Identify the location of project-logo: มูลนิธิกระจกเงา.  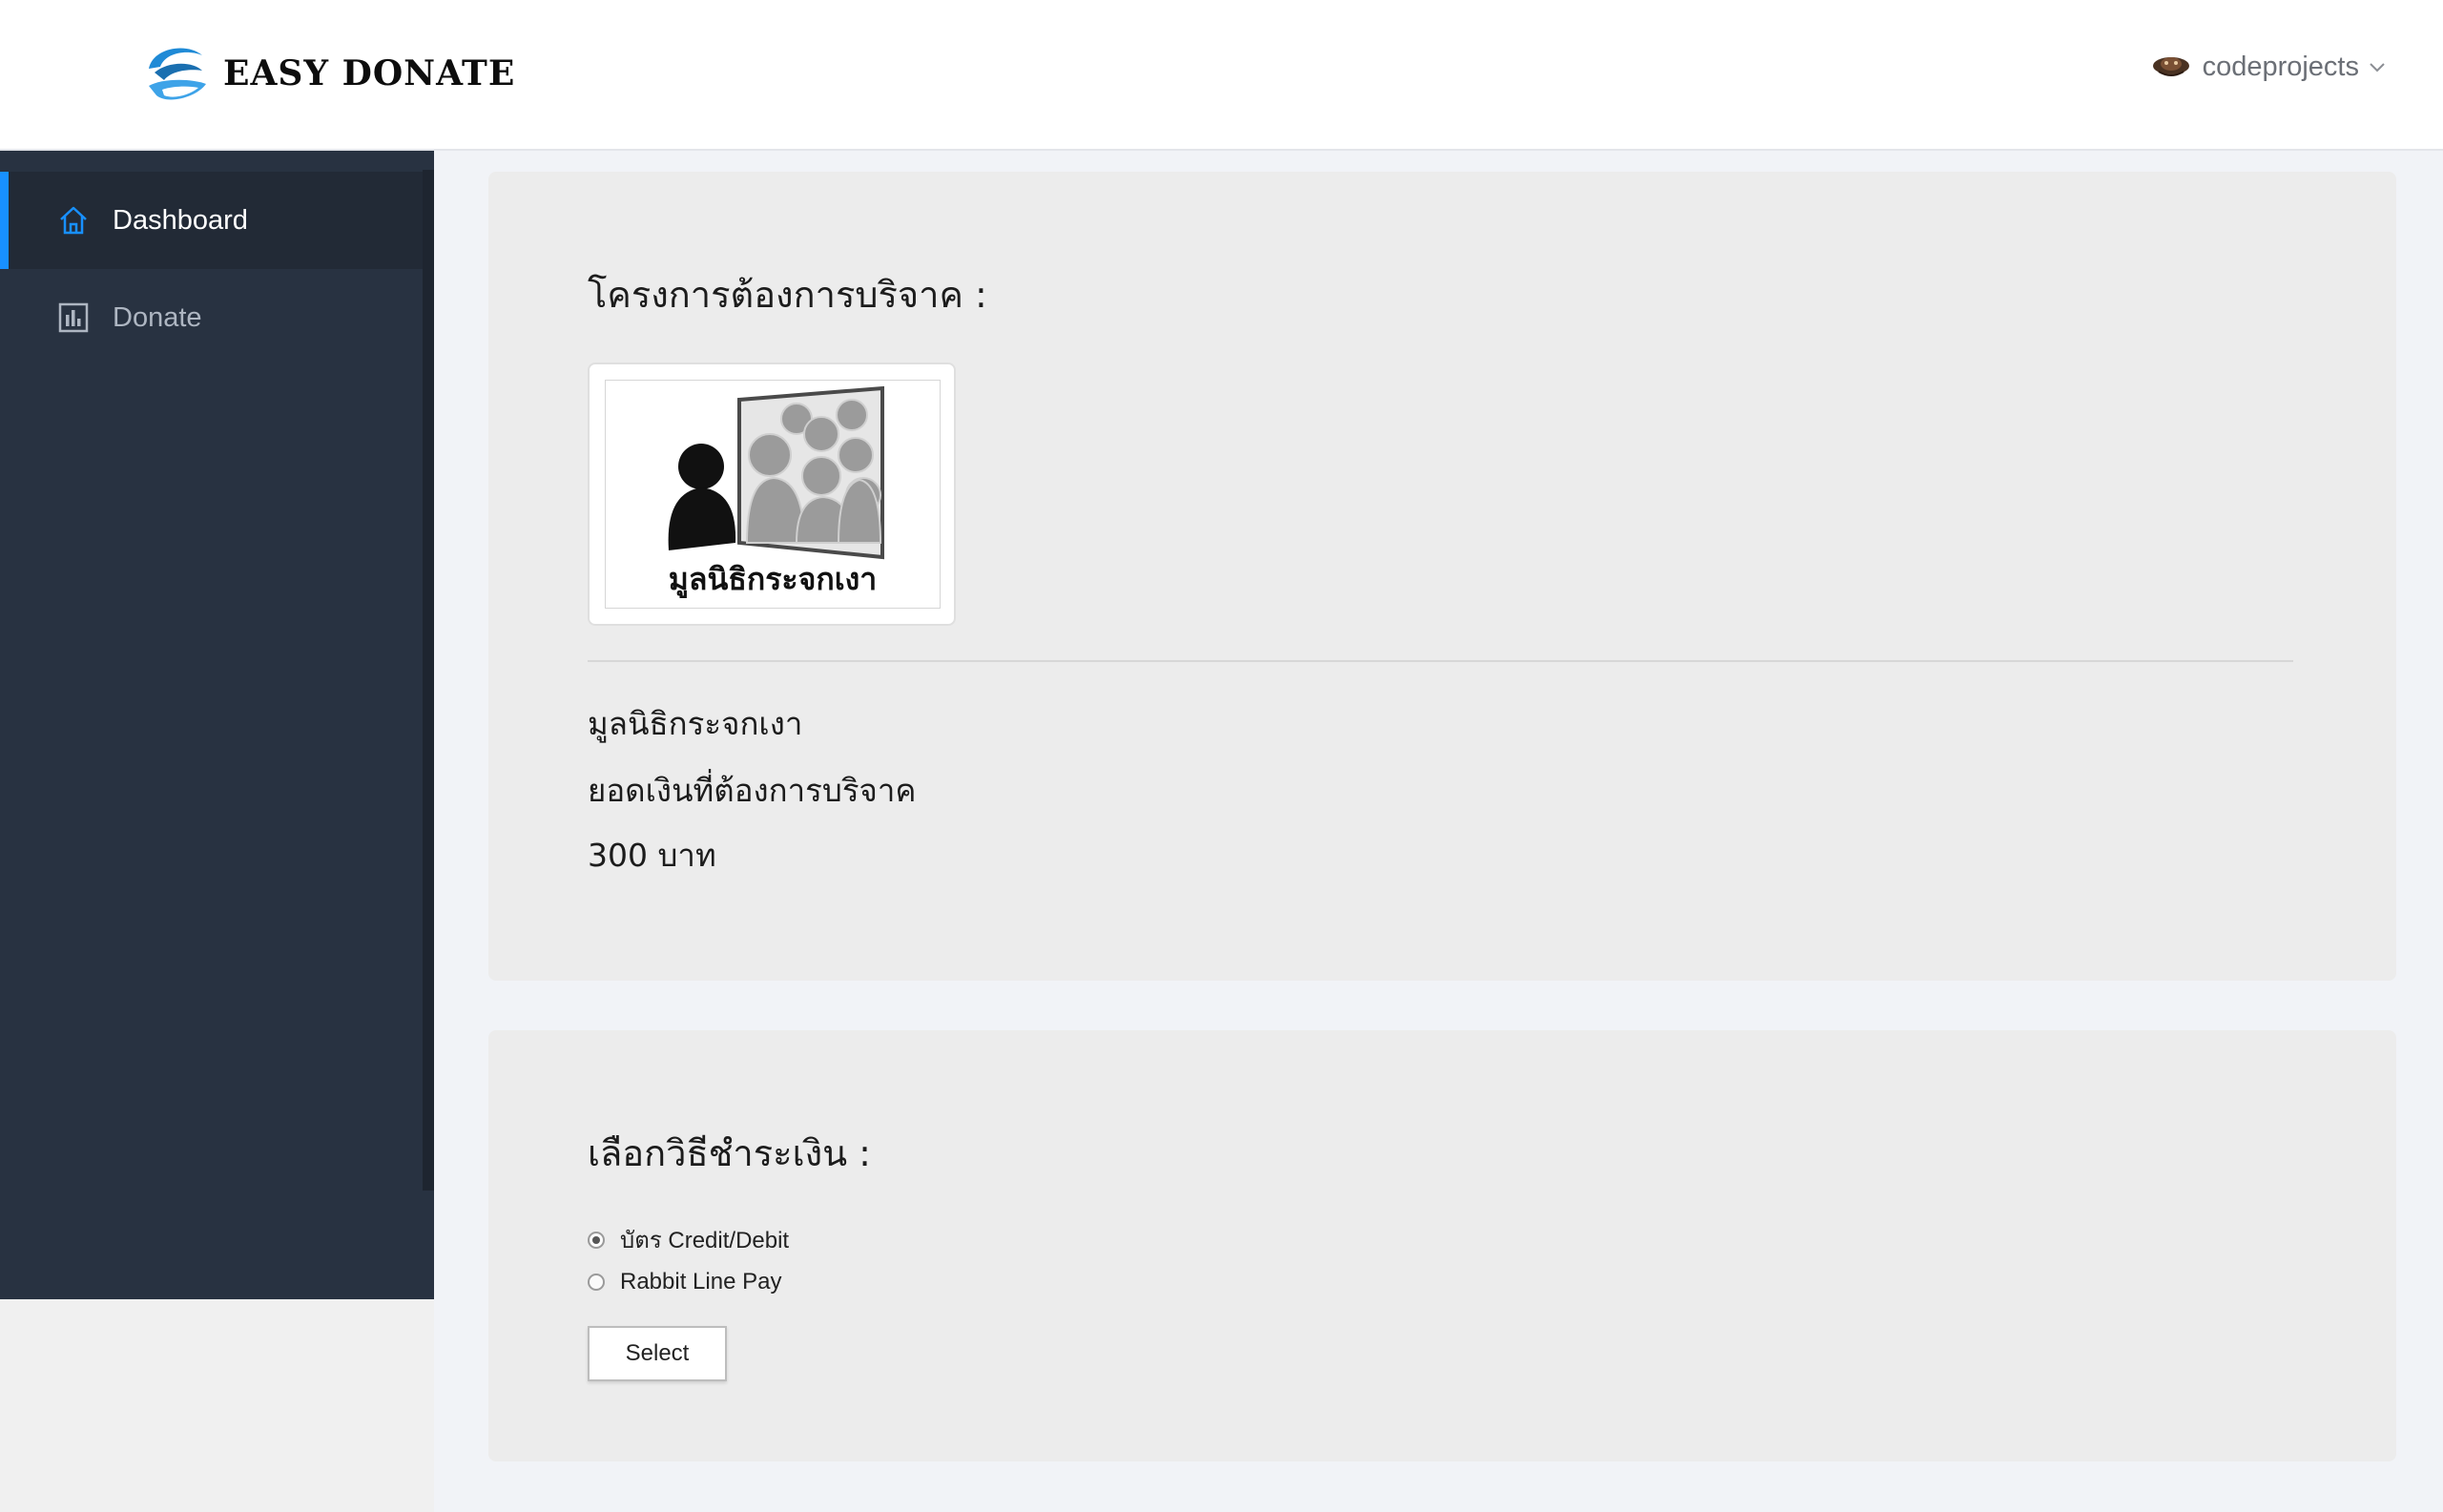
(772, 494).